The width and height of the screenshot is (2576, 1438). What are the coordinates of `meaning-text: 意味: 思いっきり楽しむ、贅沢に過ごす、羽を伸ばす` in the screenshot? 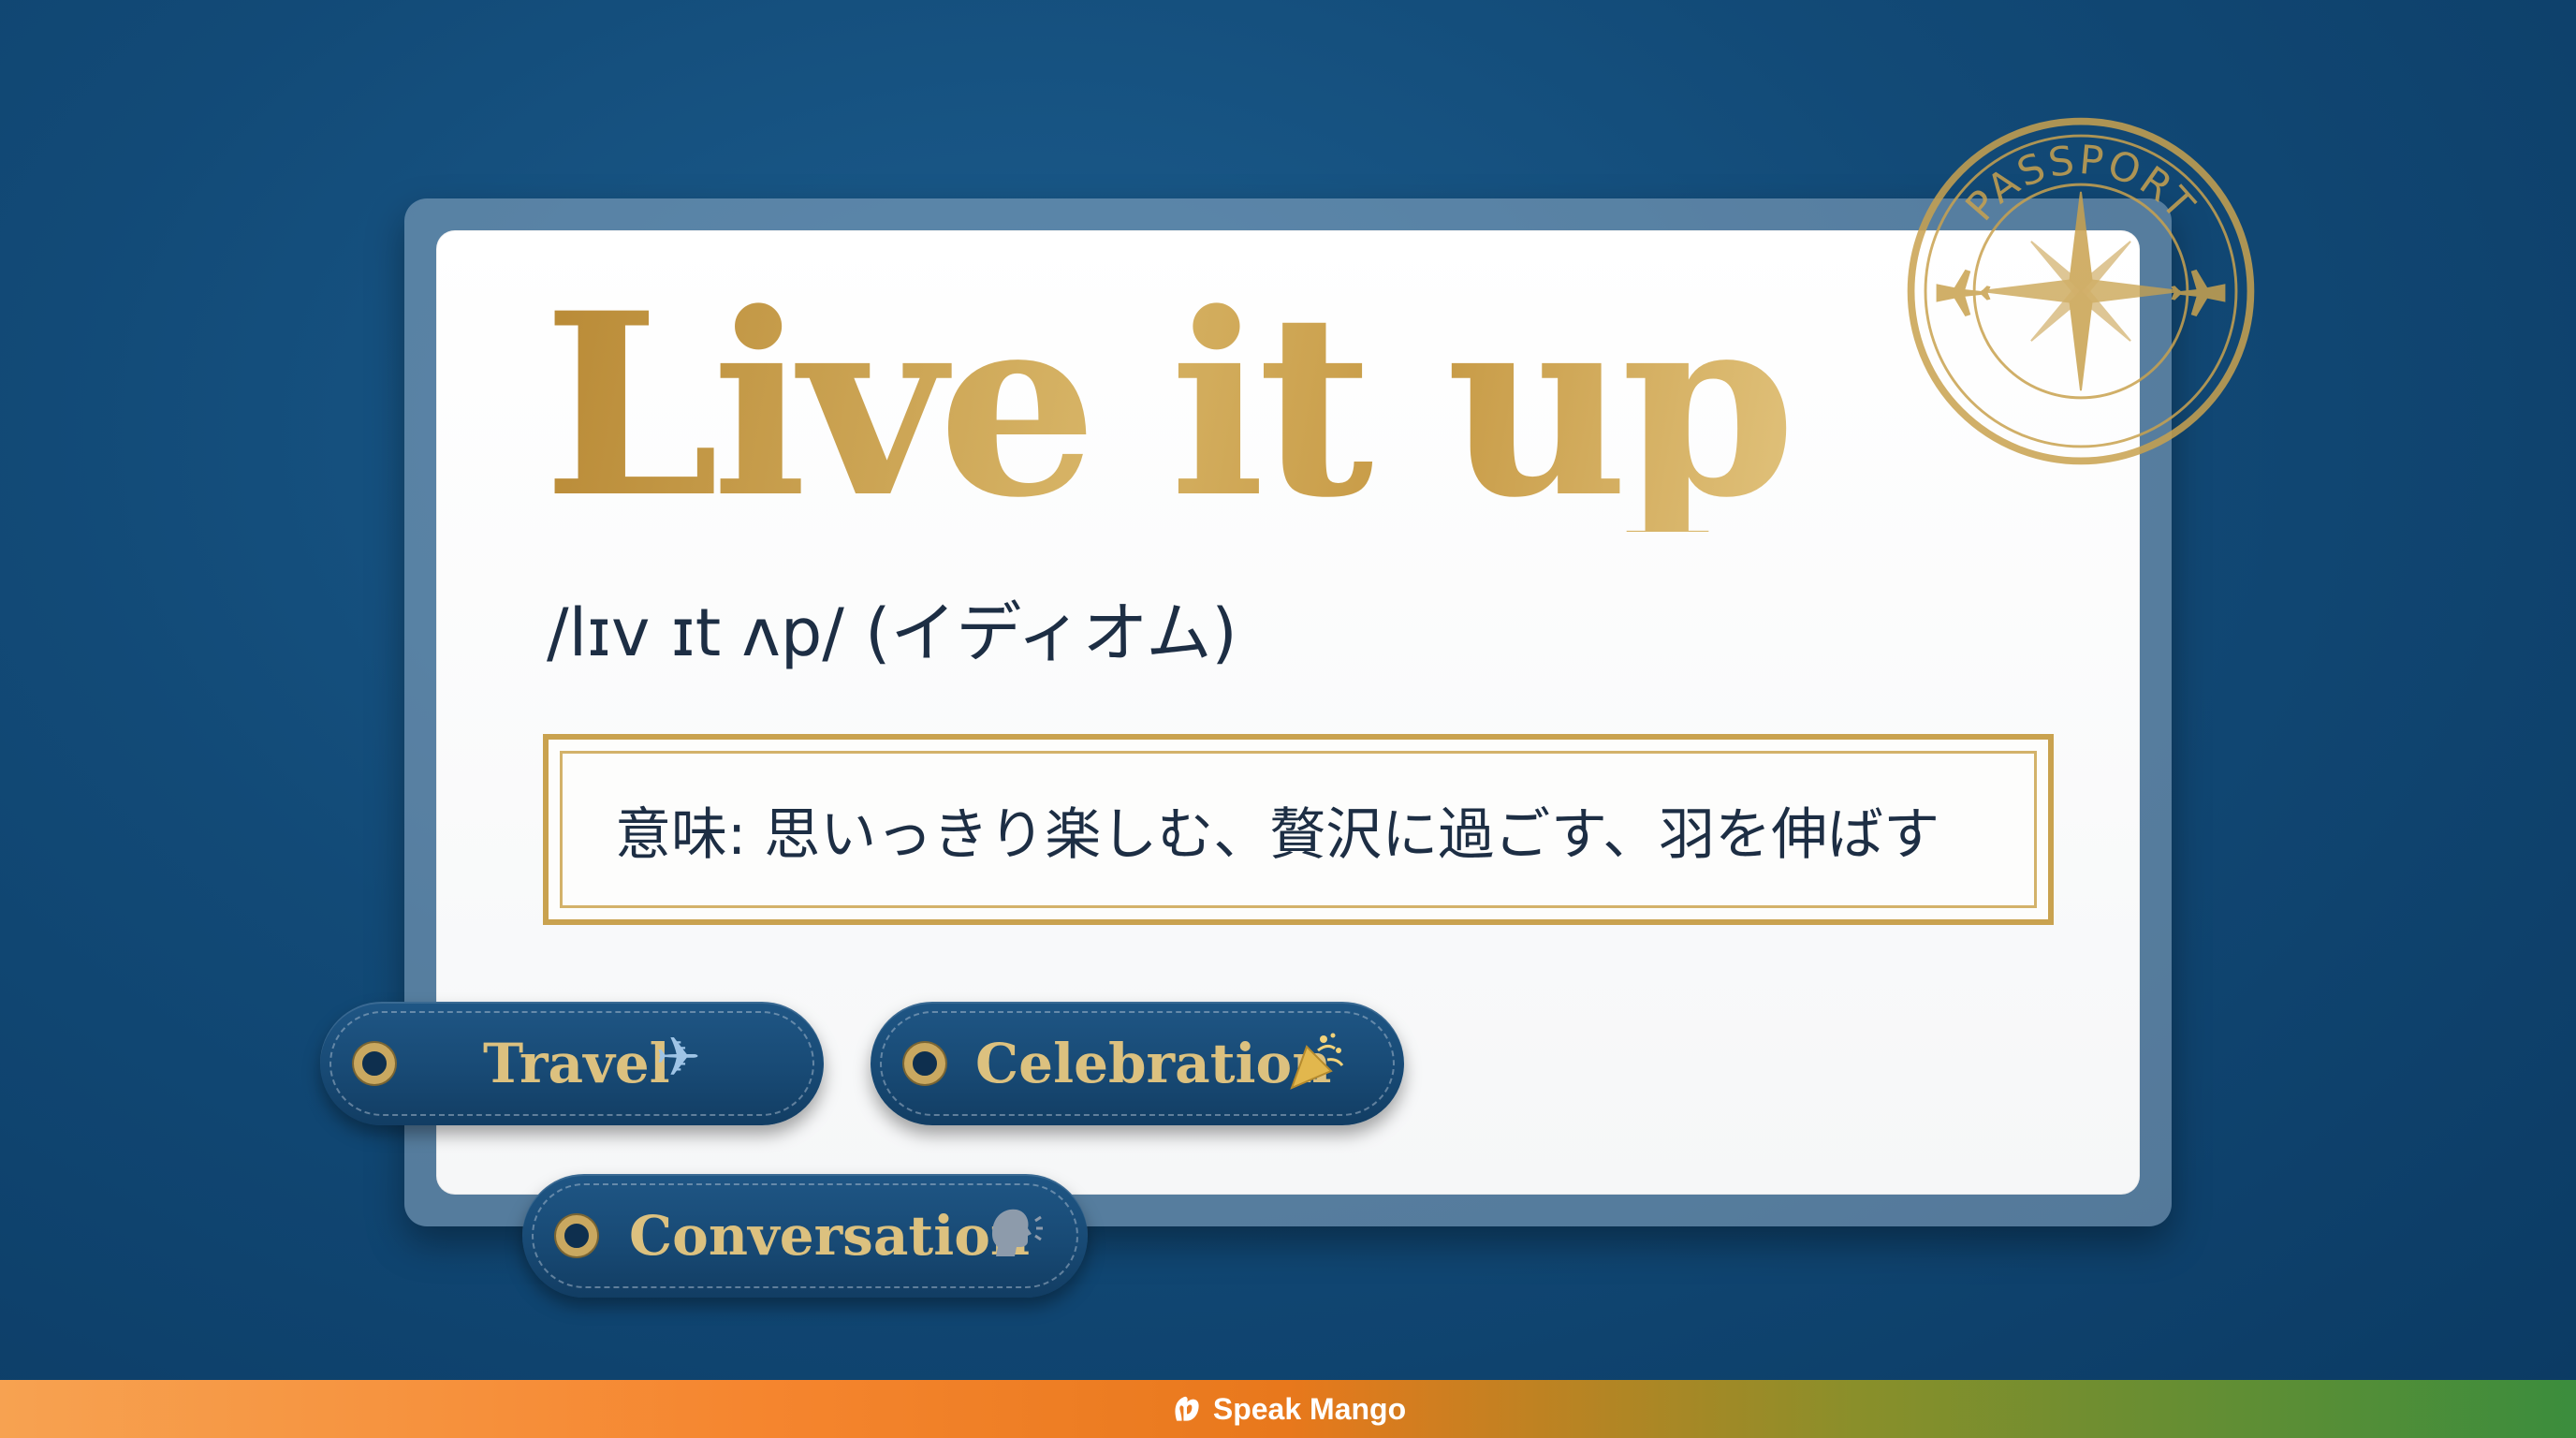 It's located at (1277, 834).